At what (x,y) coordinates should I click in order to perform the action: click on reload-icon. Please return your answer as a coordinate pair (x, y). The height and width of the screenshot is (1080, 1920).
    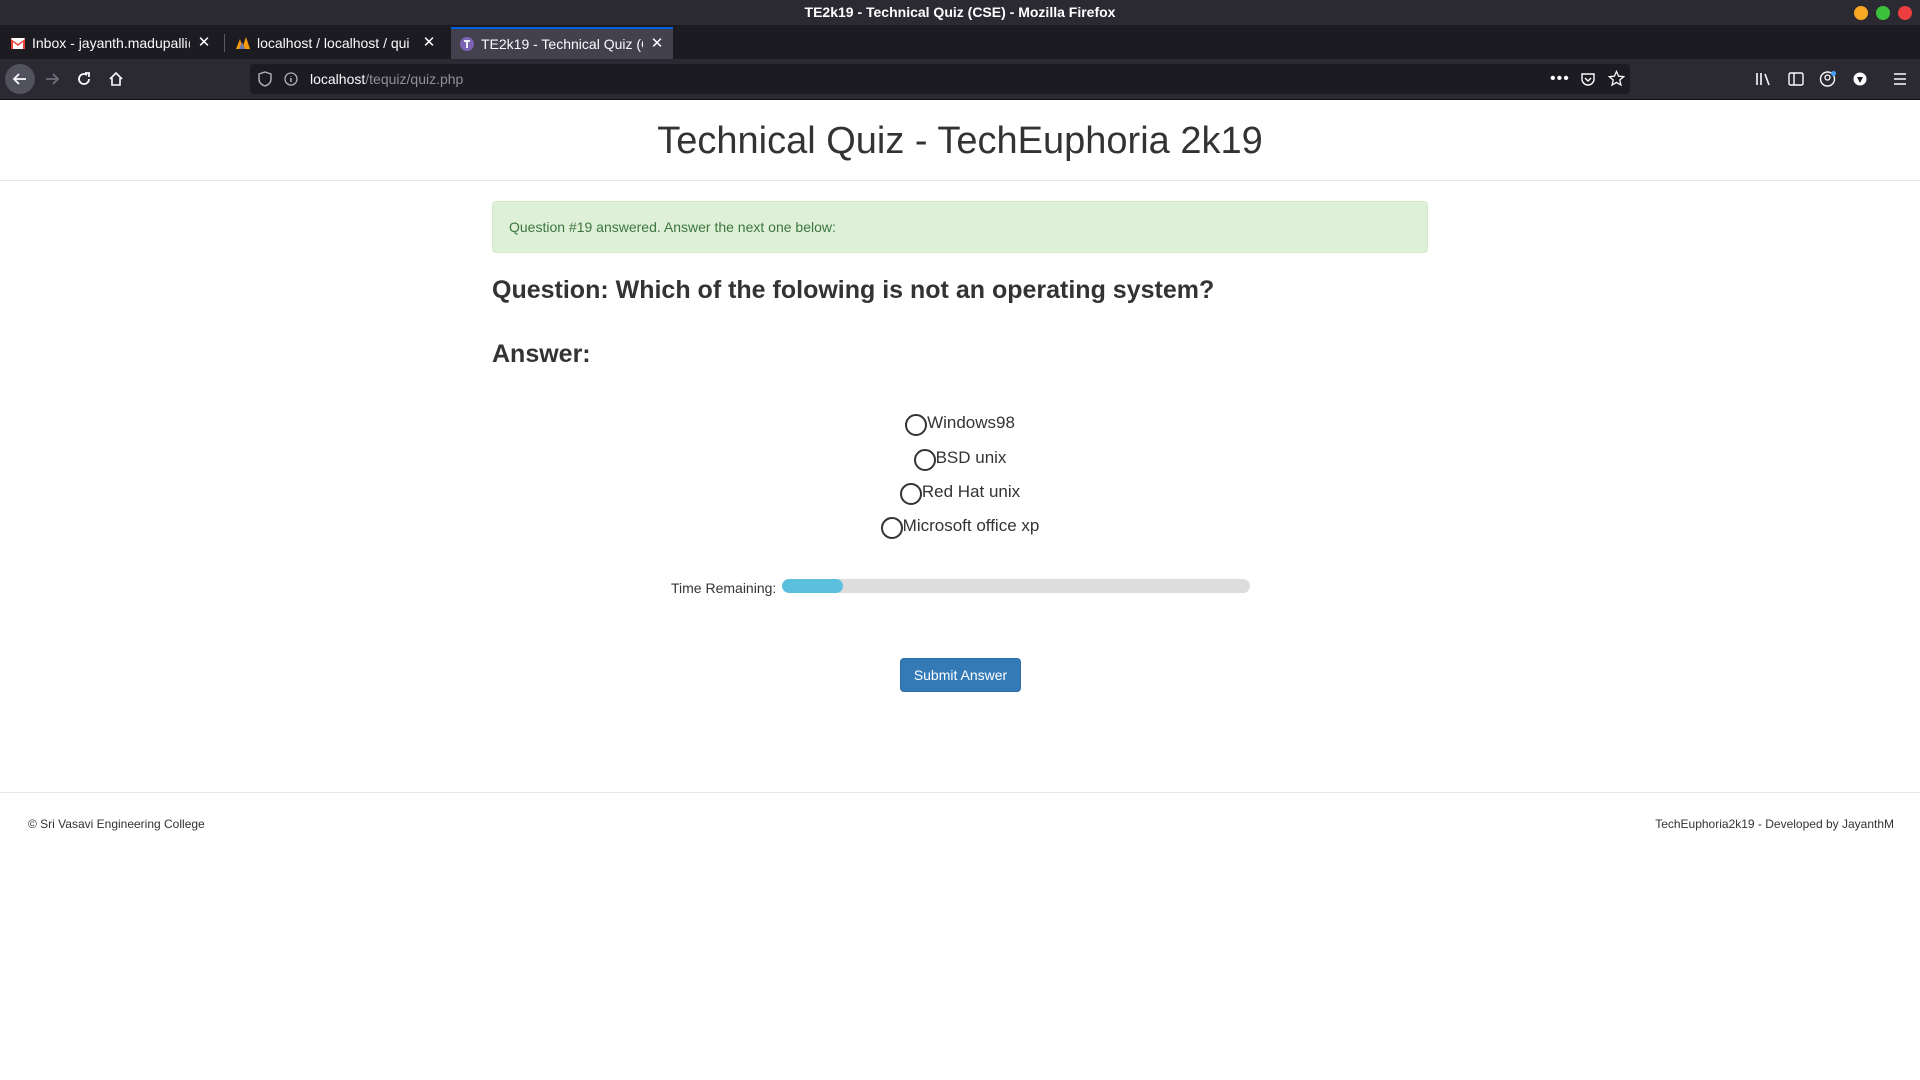
    Looking at the image, I should click on (84, 78).